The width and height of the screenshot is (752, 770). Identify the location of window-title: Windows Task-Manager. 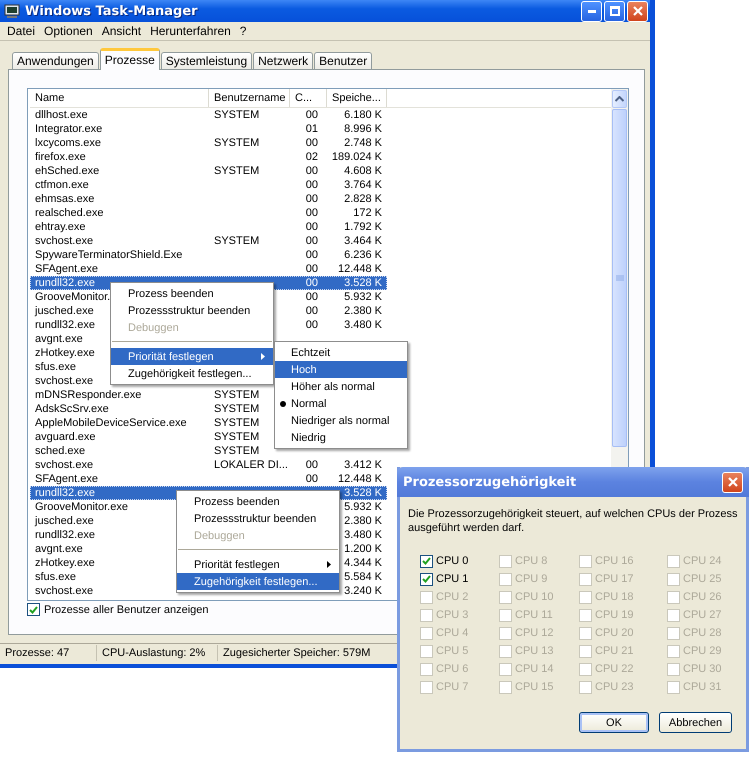
(111, 11).